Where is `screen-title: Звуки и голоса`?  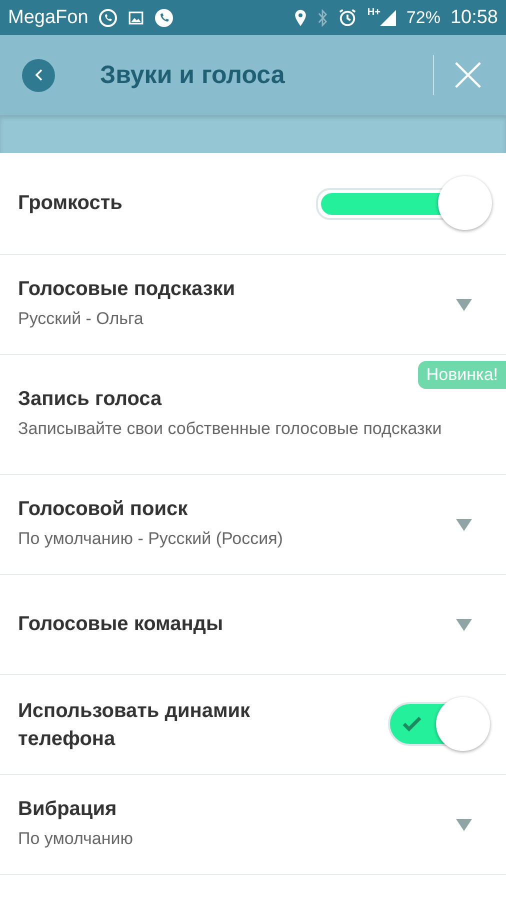 screen-title: Звуки и голоса is located at coordinates (192, 75).